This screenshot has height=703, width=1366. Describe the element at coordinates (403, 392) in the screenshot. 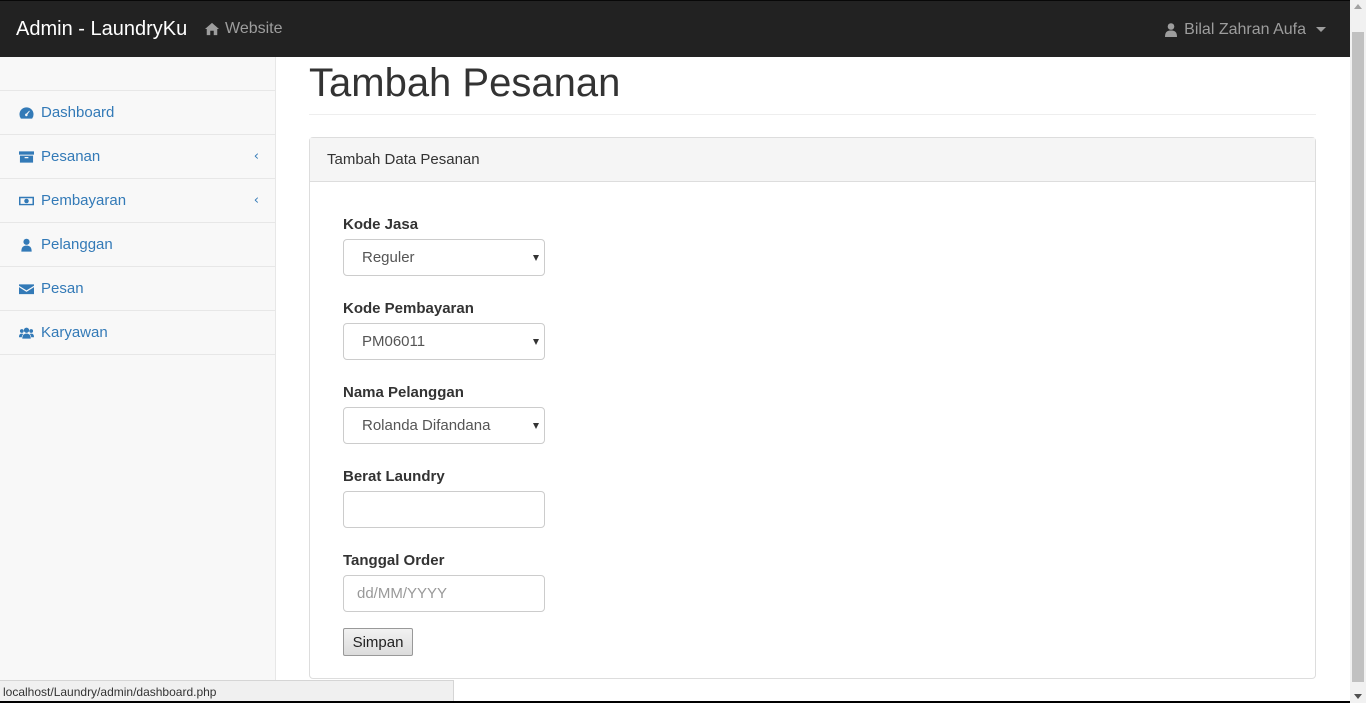

I see `nama-pelanggan-label: Nama Pelanggan` at that location.